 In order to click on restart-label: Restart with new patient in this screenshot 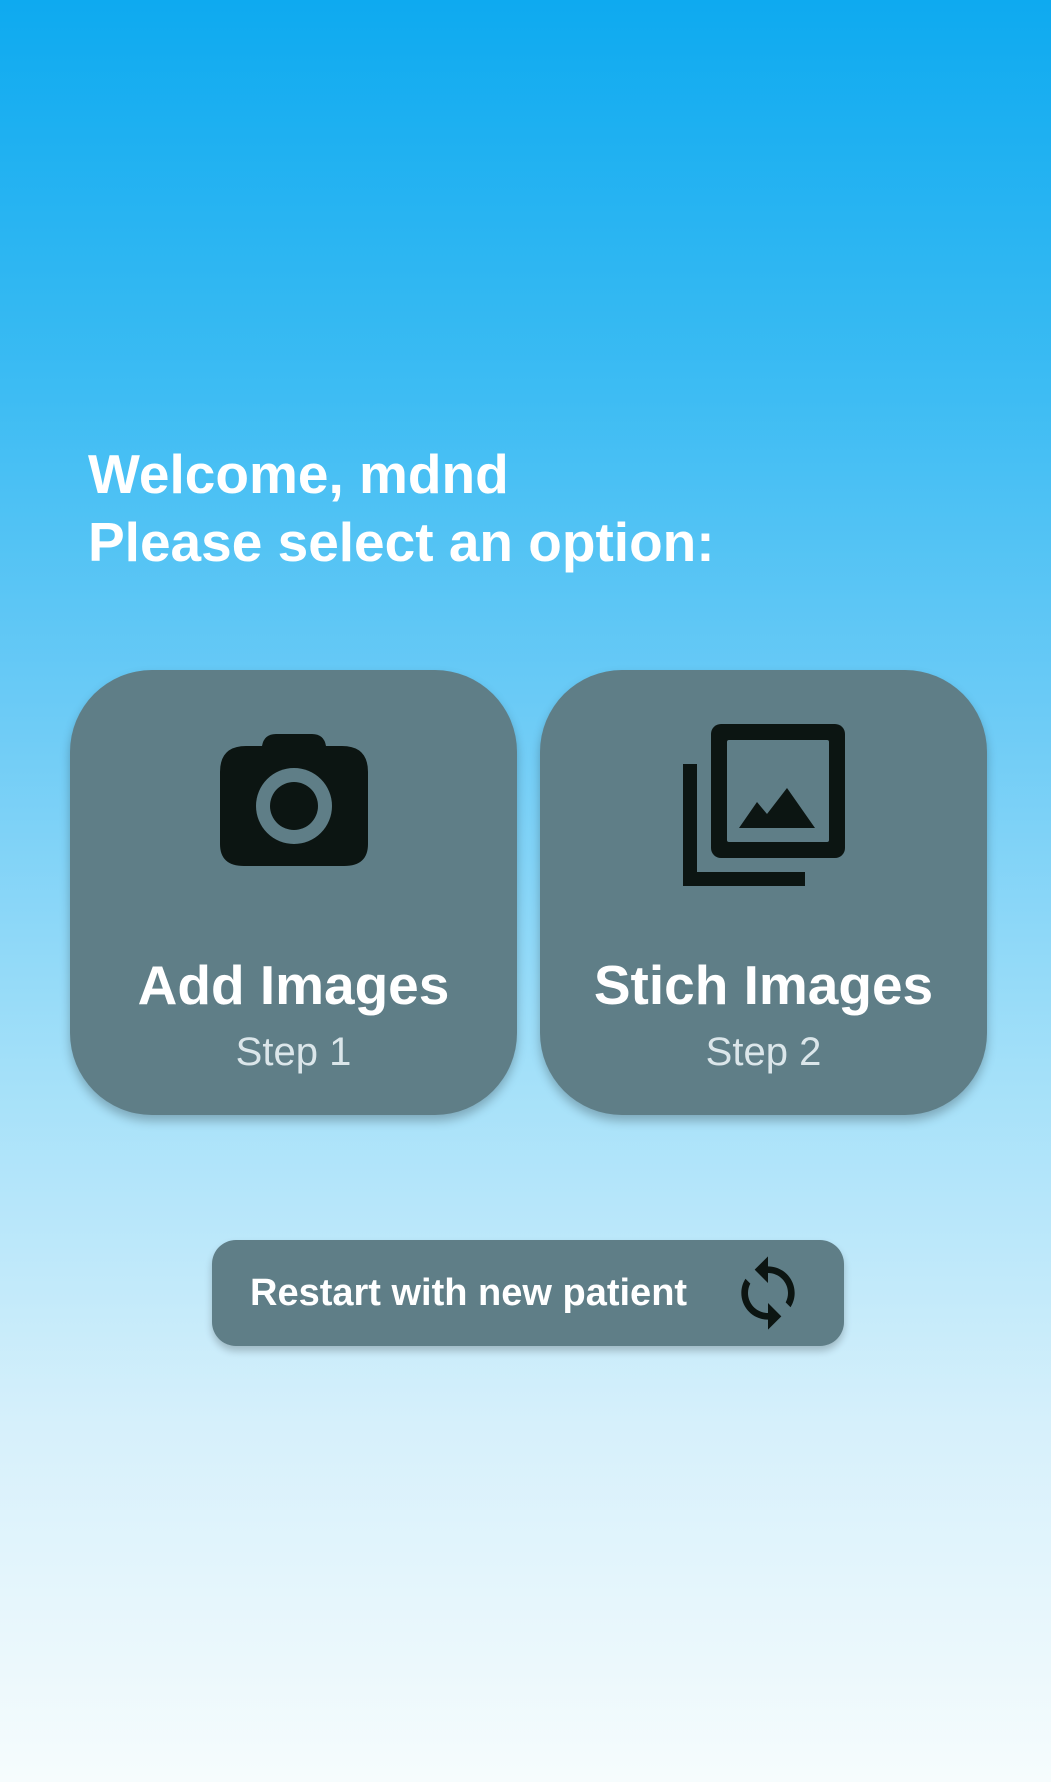, I will do `click(469, 1293)`.